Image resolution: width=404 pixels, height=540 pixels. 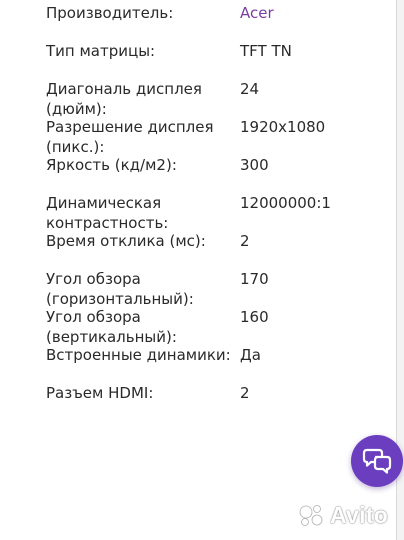 I want to click on spec-value-manufacturer-link: Acer, so click(x=257, y=13).